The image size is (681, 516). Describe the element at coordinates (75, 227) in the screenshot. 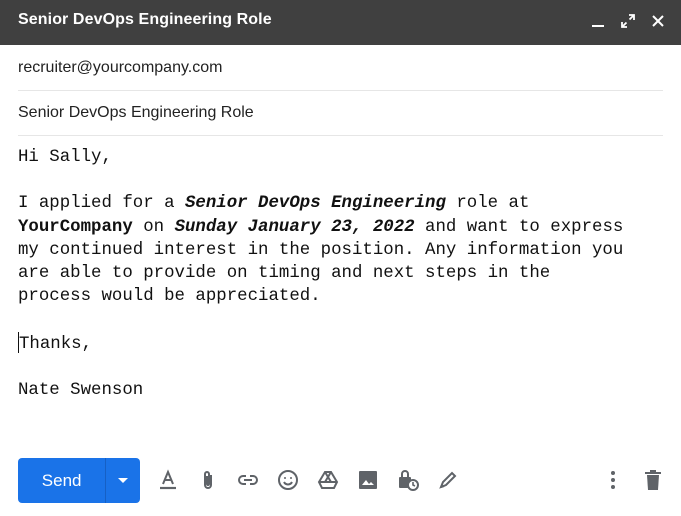

I see `company-text: YourCompany` at that location.